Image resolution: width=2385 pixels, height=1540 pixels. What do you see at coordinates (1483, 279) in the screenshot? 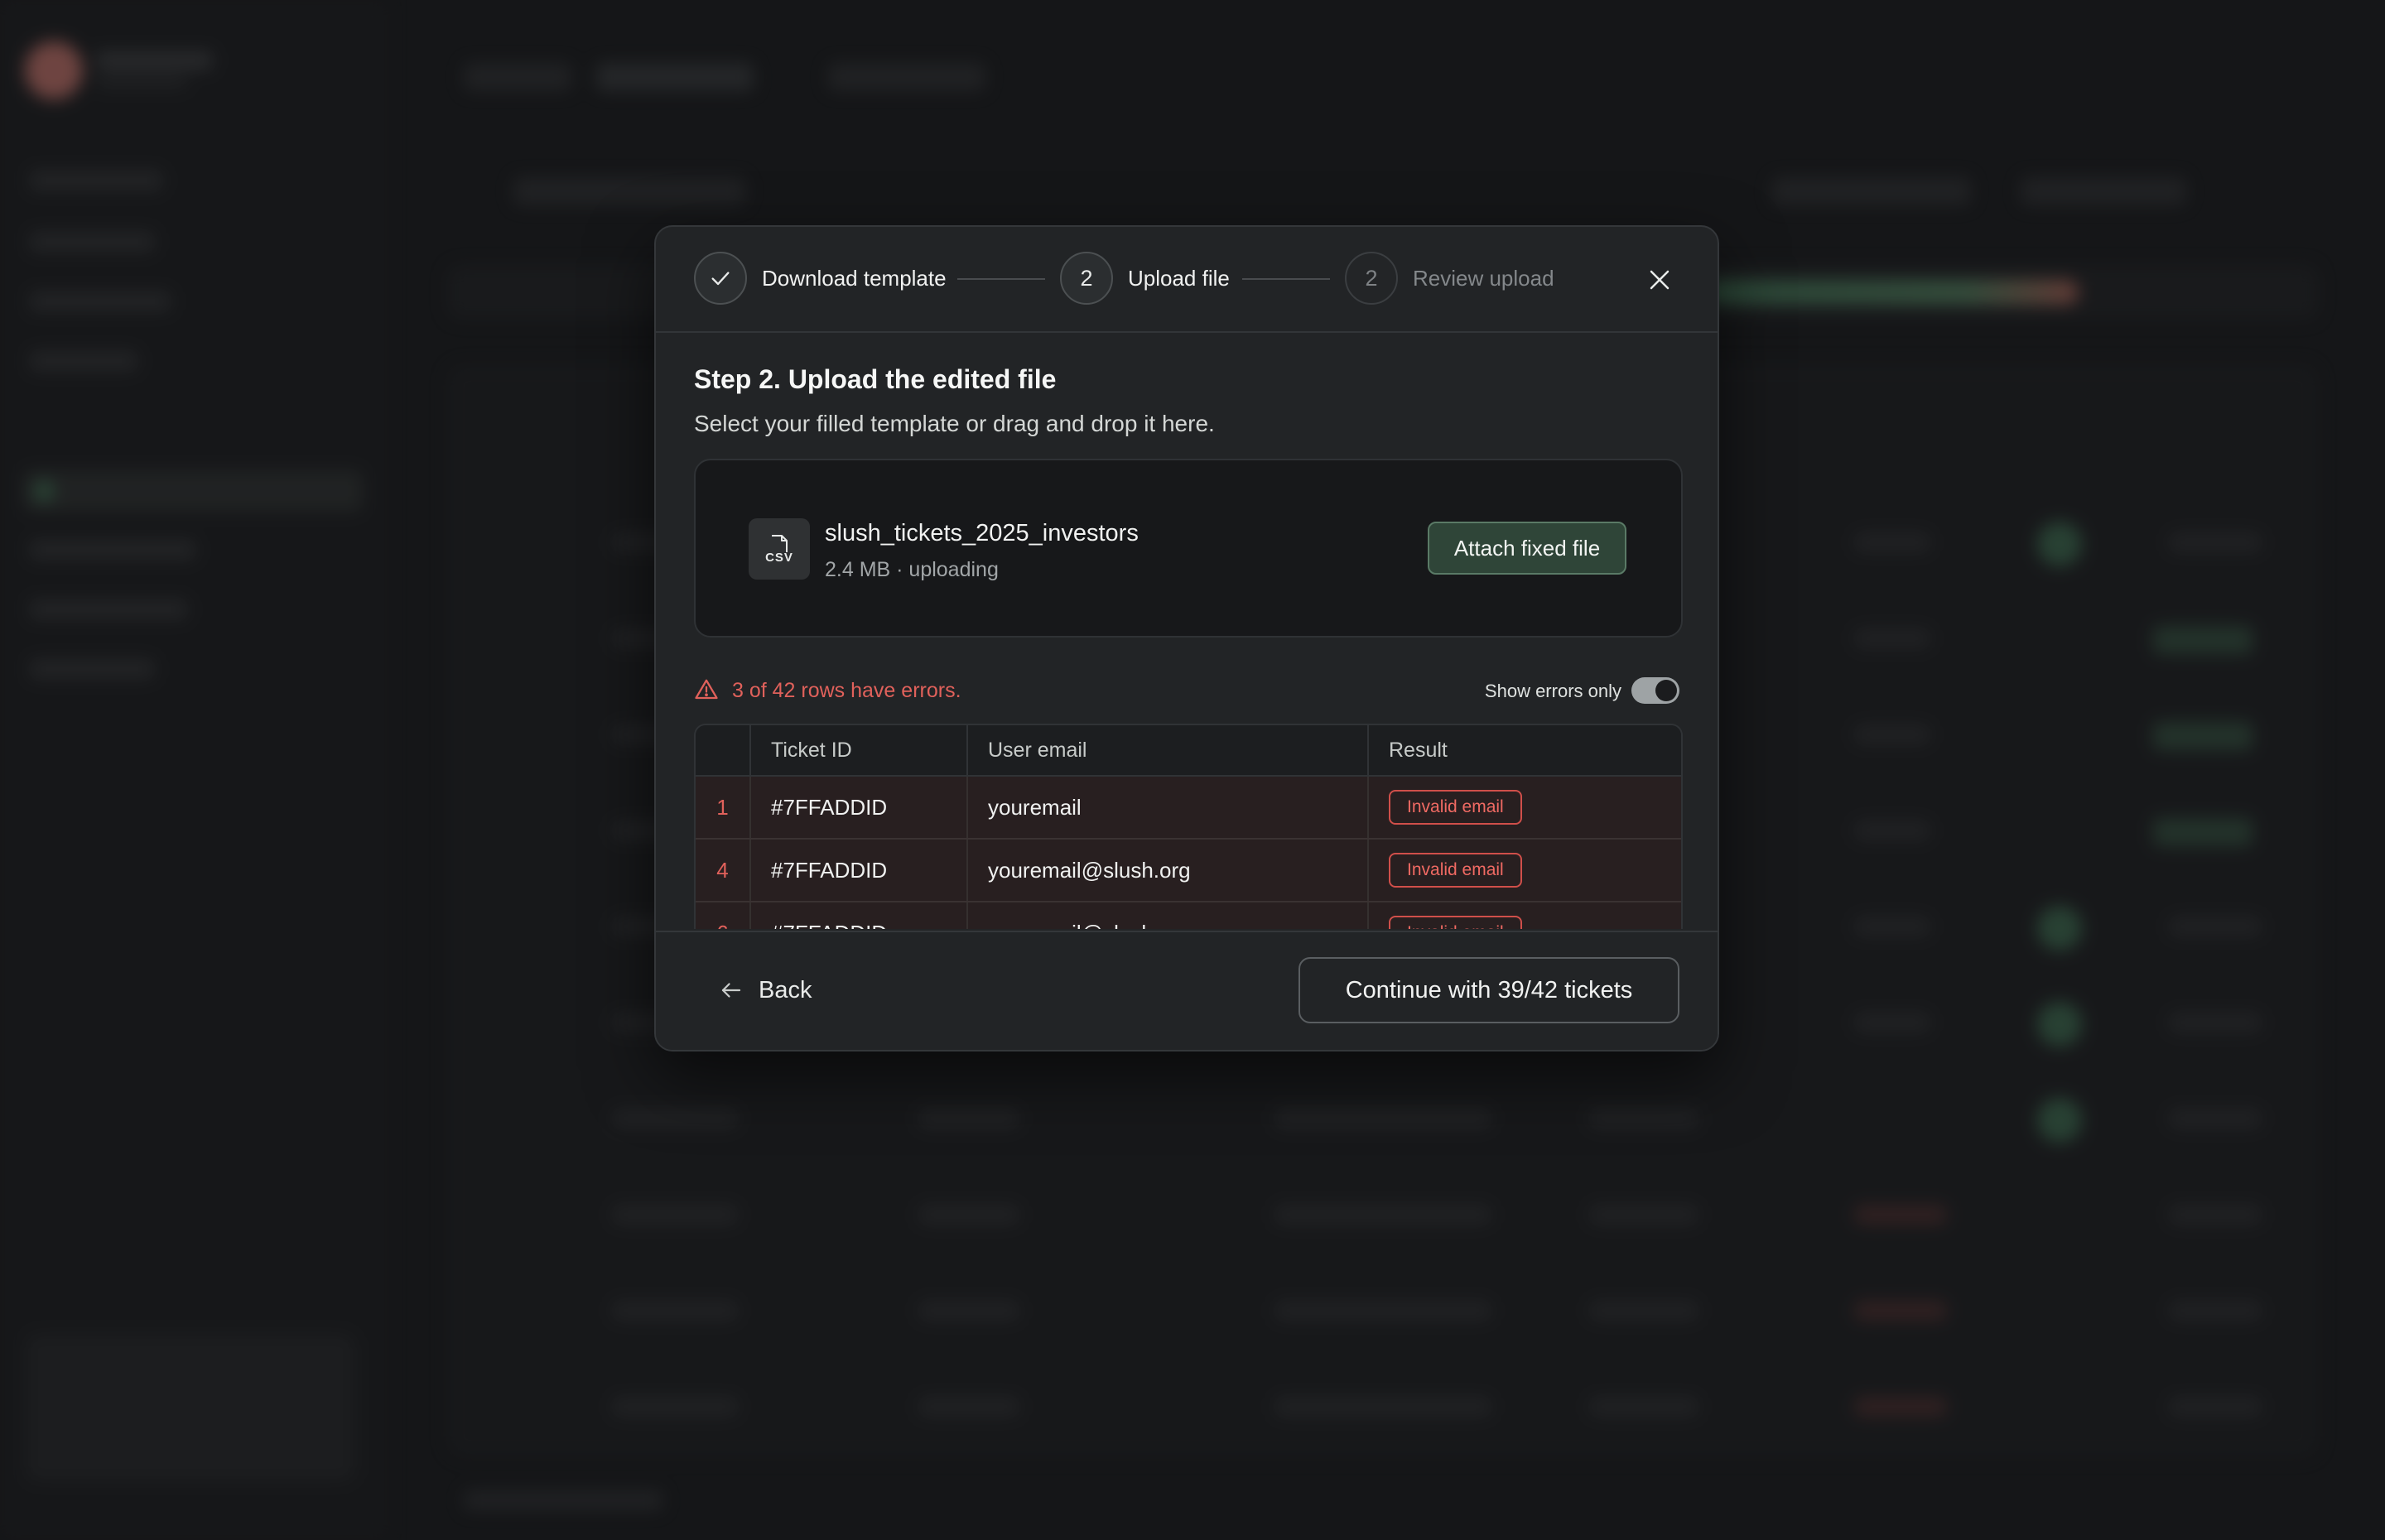
I see `step-3-label: Review upload` at bounding box center [1483, 279].